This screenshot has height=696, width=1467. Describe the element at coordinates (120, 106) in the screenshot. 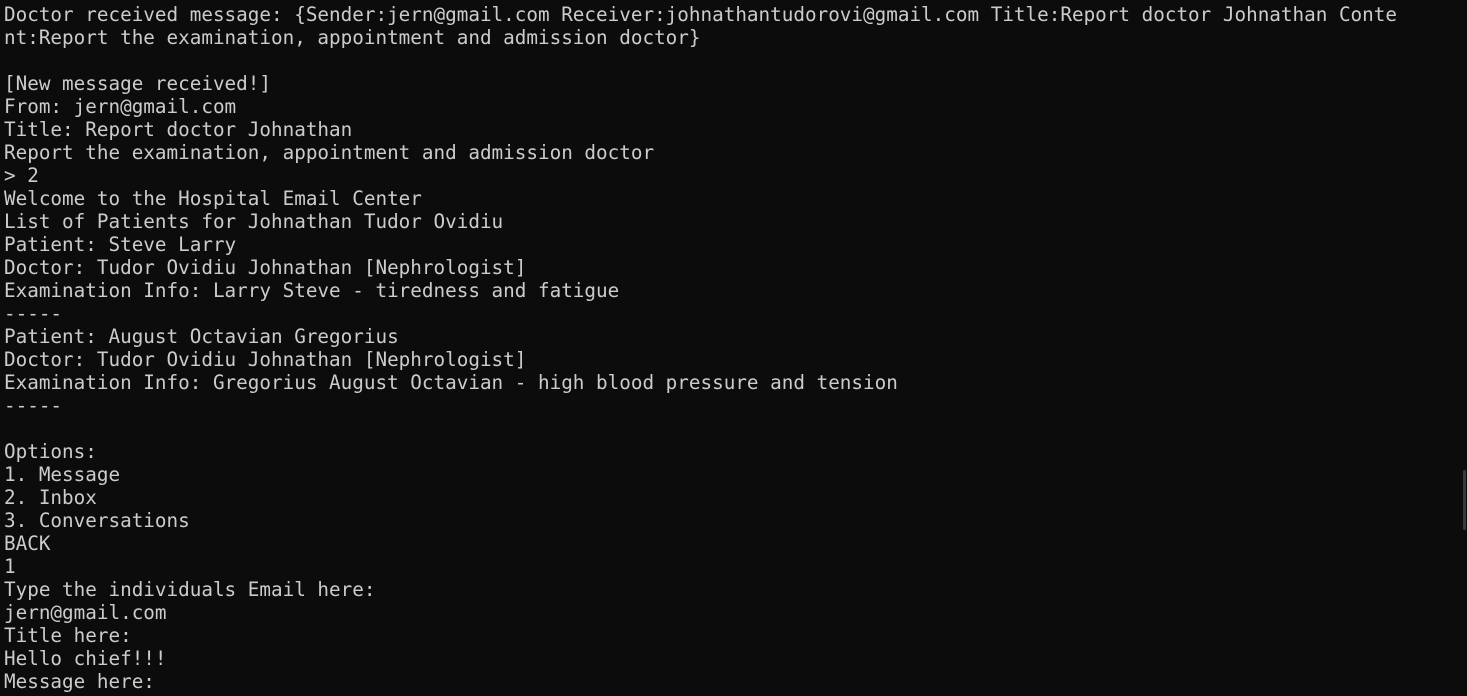

I see `message-from: From: jern@gmail.com` at that location.